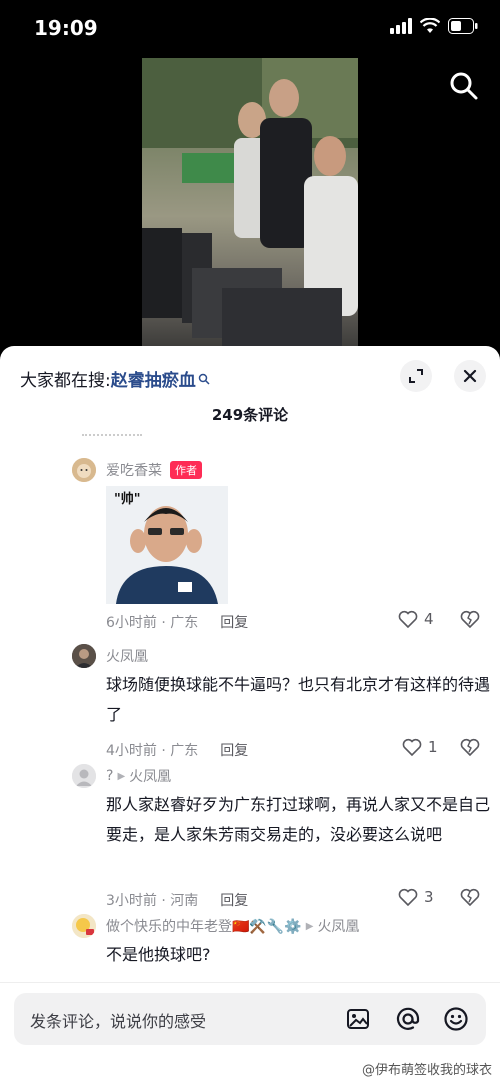 The width and height of the screenshot is (500, 1082). I want to click on video-frame, so click(250, 202).